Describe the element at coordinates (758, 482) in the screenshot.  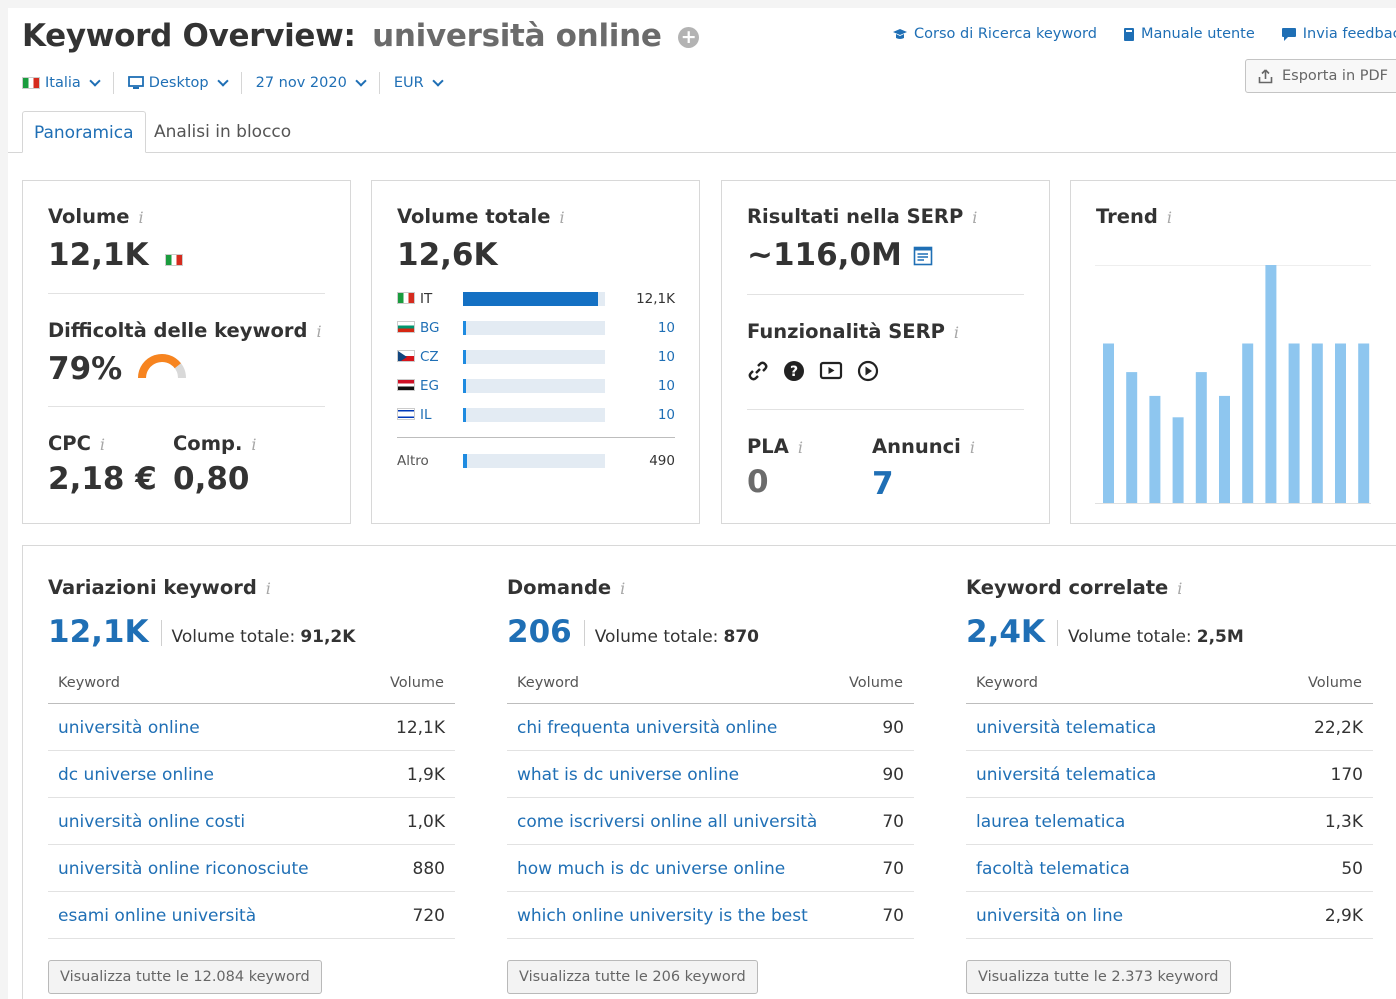
I see `pla-value: 0` at that location.